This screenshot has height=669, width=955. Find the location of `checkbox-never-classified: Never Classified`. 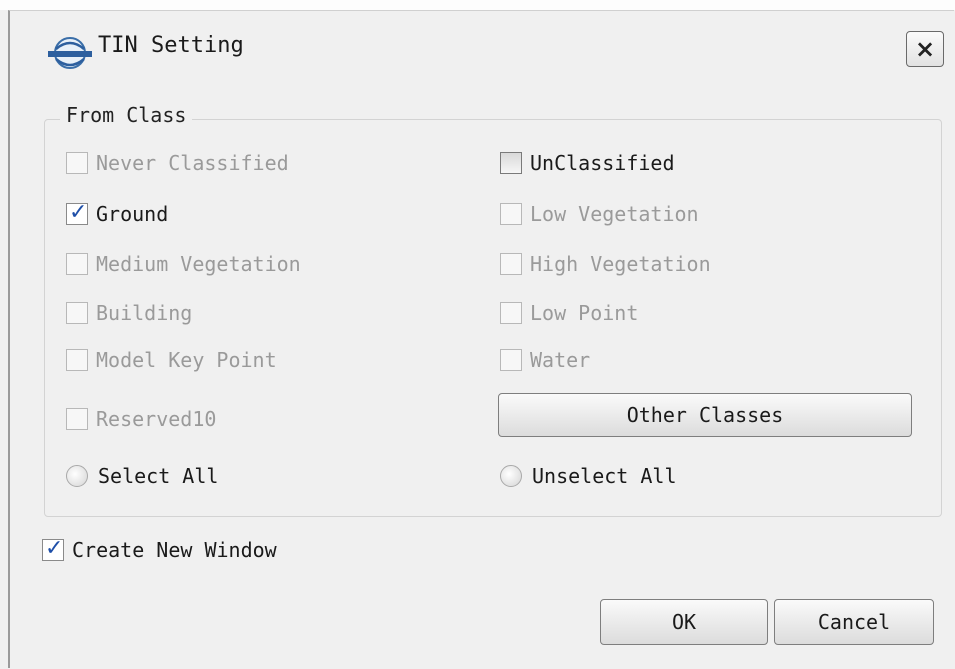

checkbox-never-classified: Never Classified is located at coordinates (177, 163).